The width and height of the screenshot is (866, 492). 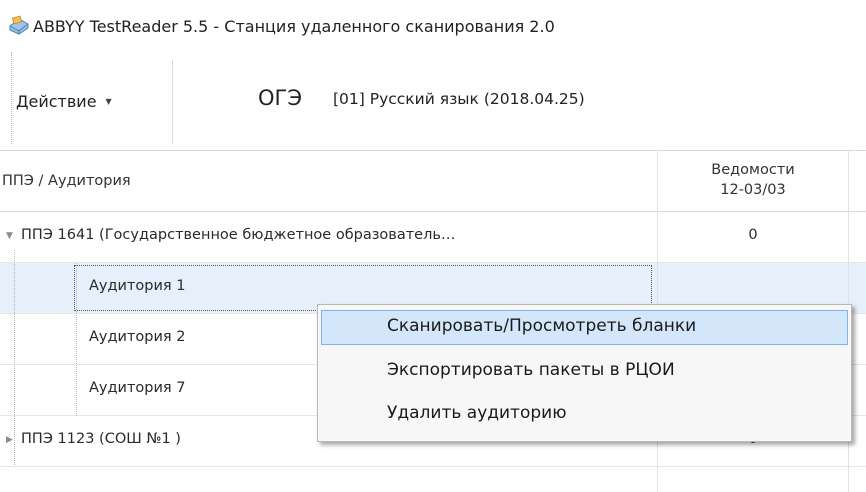 What do you see at coordinates (19, 25) in the screenshot?
I see `scanner-app-icon` at bounding box center [19, 25].